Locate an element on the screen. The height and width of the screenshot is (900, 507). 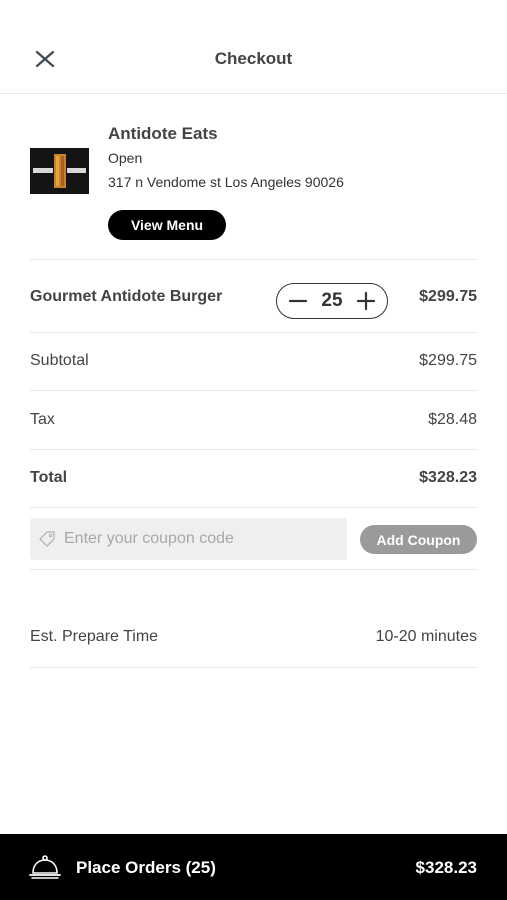
tax-label: Tax is located at coordinates (42, 419).